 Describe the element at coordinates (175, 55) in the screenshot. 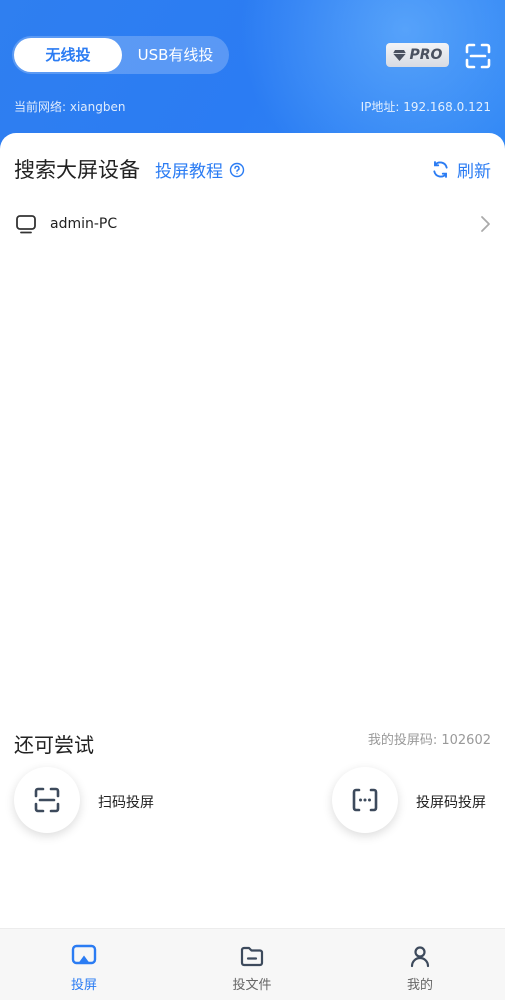

I see `tab-usb: USB有线投` at that location.